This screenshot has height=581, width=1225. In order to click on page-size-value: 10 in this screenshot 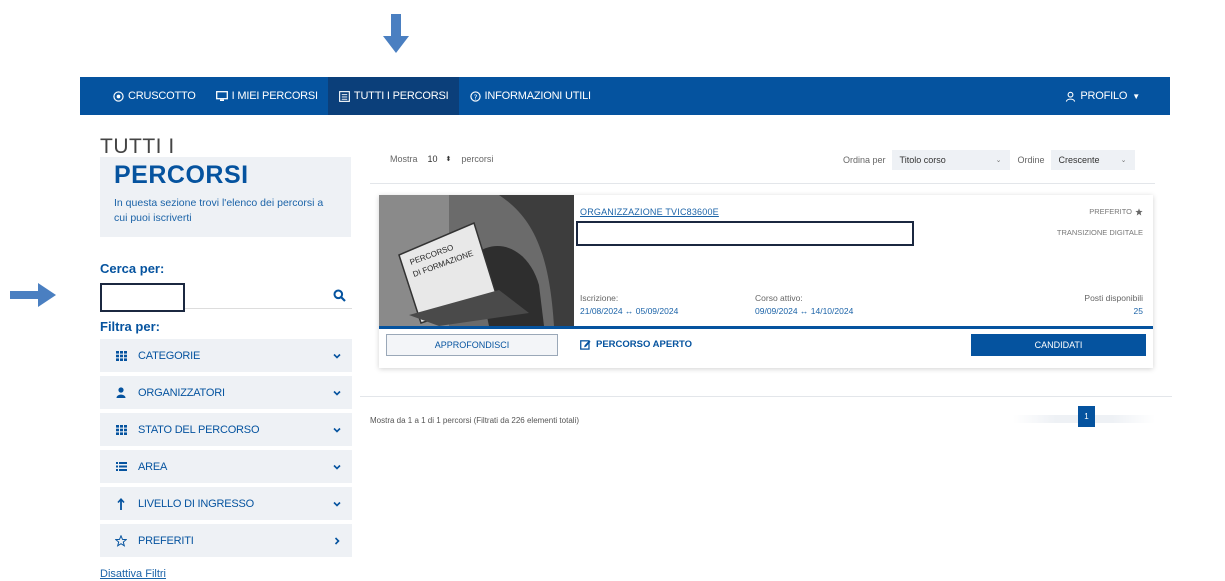, I will do `click(432, 159)`.